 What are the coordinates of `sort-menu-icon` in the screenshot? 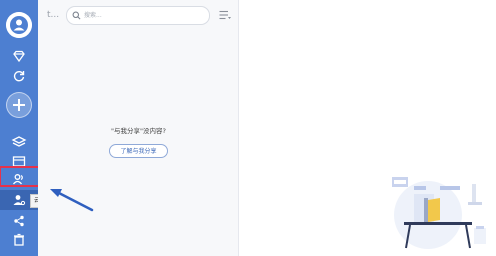 It's located at (225, 15).